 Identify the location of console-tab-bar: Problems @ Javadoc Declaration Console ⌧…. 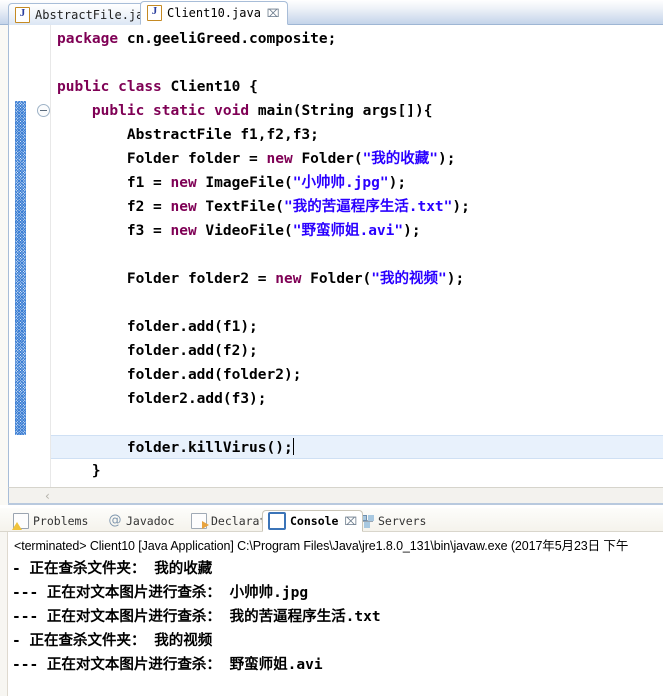
(331, 520).